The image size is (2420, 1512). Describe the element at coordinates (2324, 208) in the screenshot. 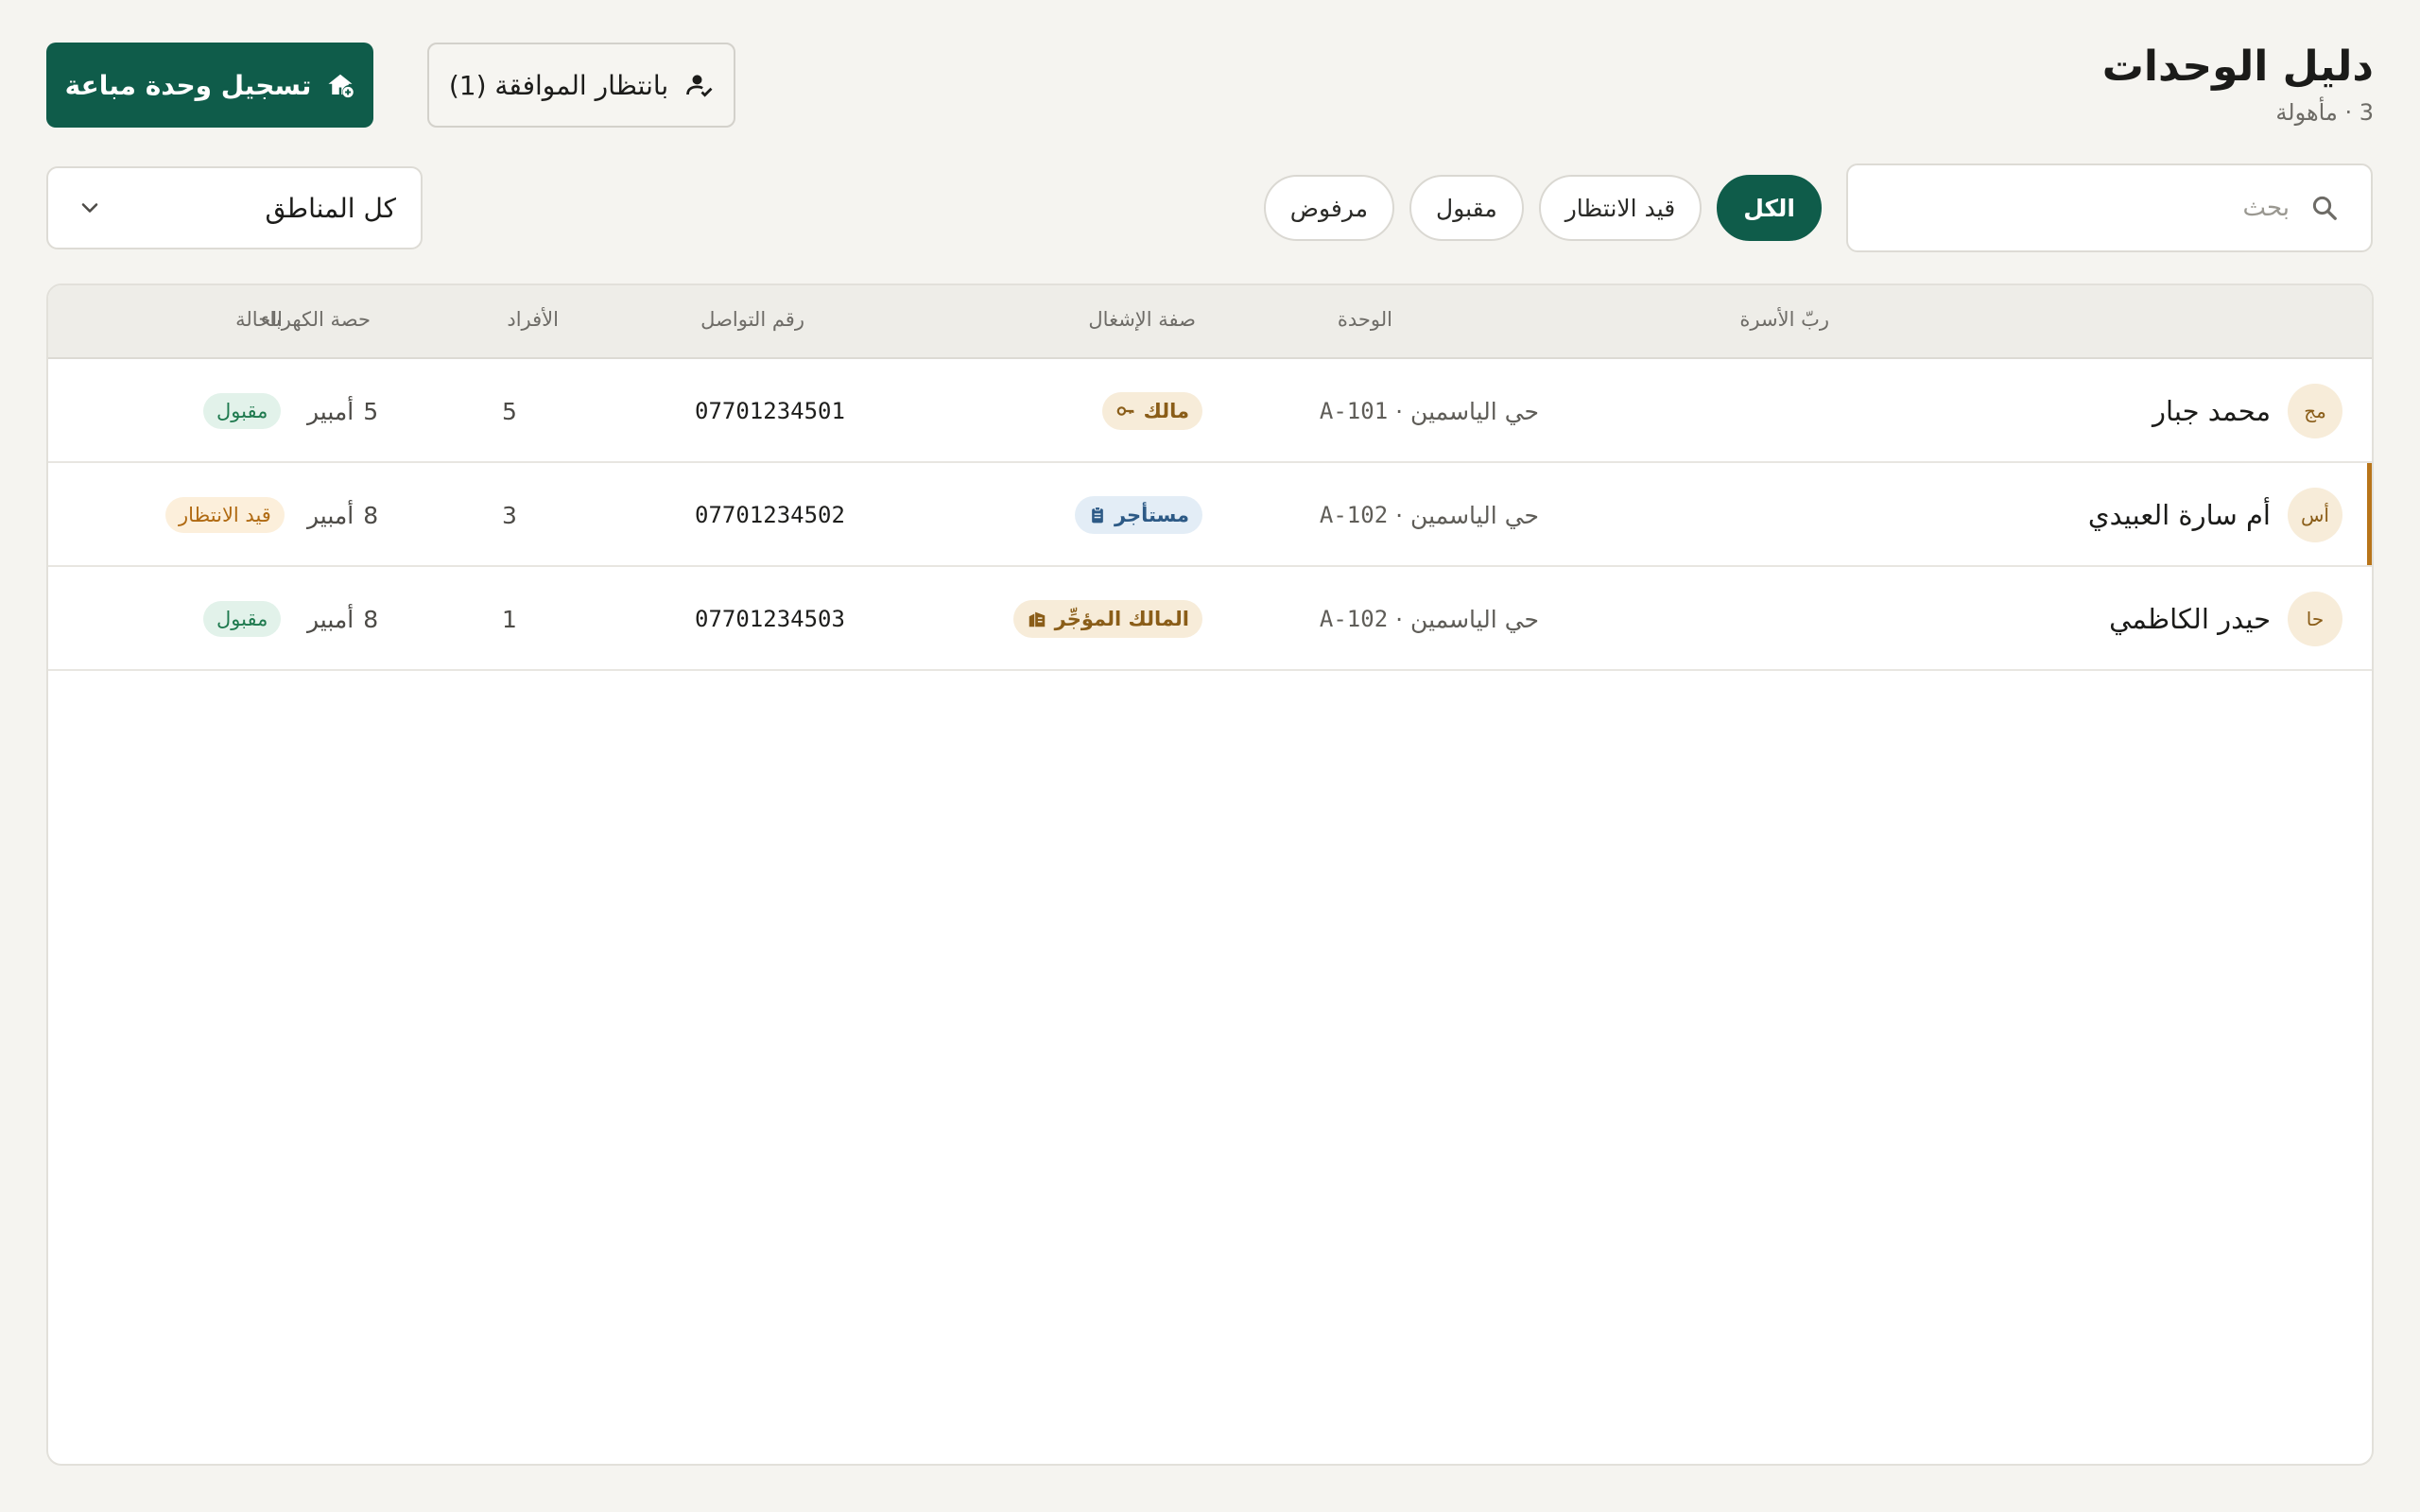

I see `search-icon` at that location.